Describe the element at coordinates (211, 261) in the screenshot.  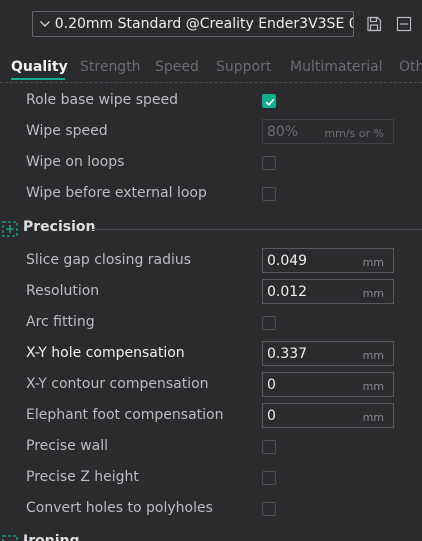
I see `setting-row-slice-gap-closing-radius: Slice gap closing radius 0.049 mm` at that location.